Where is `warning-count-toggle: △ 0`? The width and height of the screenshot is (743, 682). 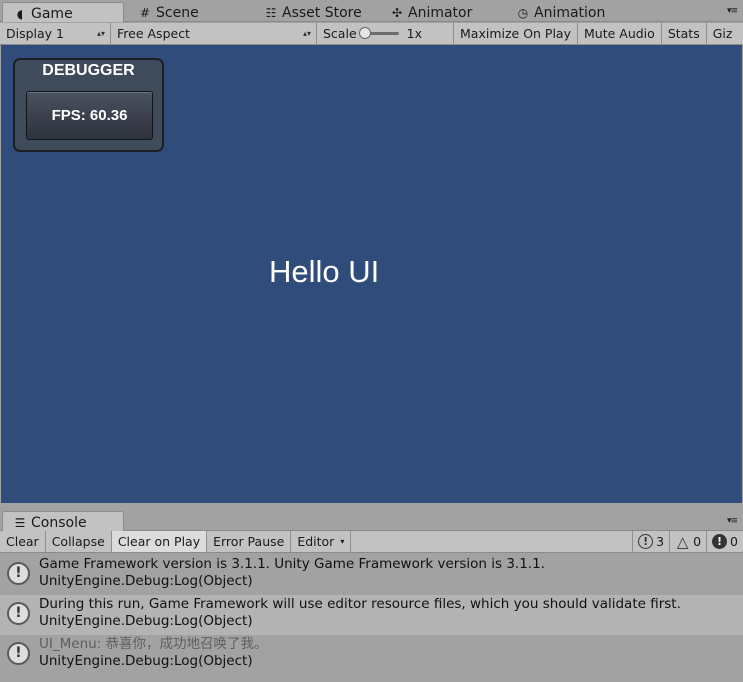
warning-count-toggle: △ 0 is located at coordinates (687, 541).